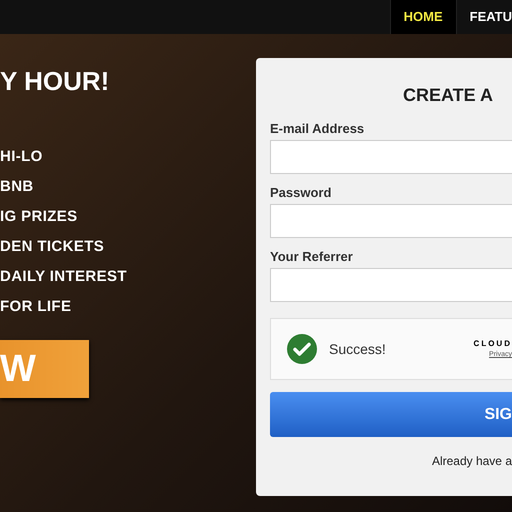 The height and width of the screenshot is (512, 512). Describe the element at coordinates (22, 157) in the screenshot. I see `feature-item: HI-LO` at that location.